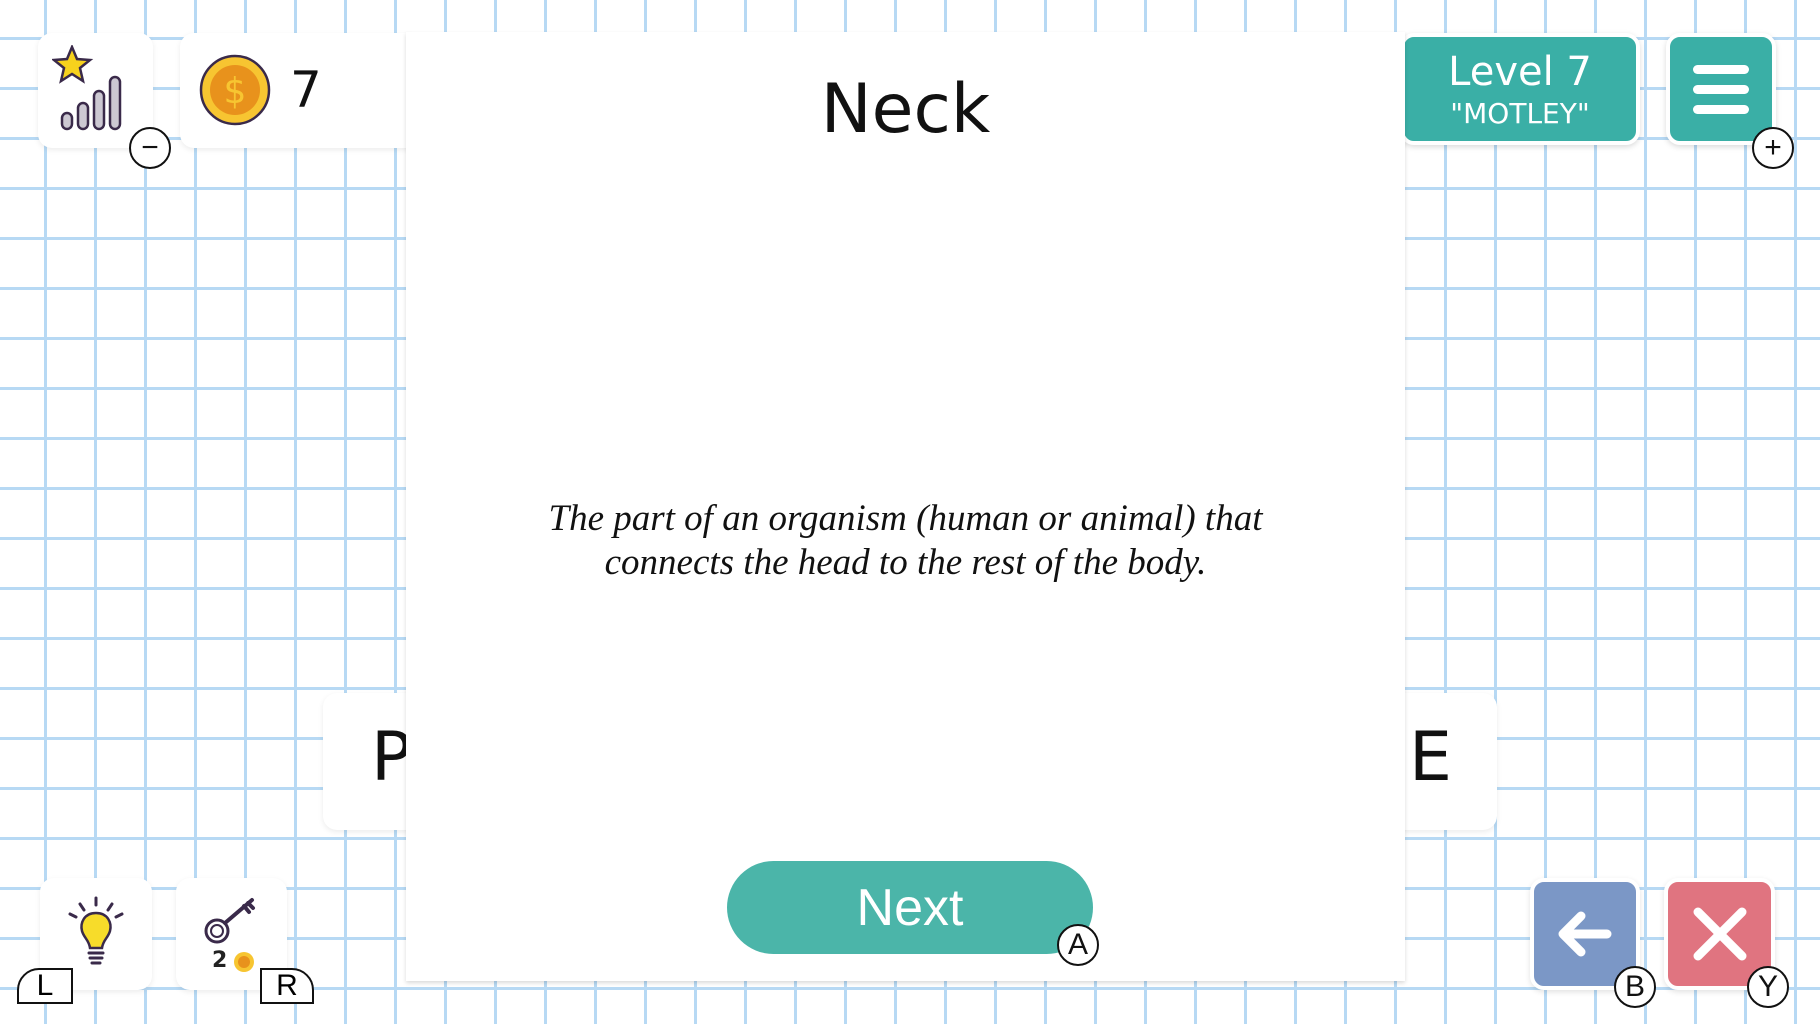 The width and height of the screenshot is (1820, 1024). I want to click on hint-key-badge: L, so click(45, 986).